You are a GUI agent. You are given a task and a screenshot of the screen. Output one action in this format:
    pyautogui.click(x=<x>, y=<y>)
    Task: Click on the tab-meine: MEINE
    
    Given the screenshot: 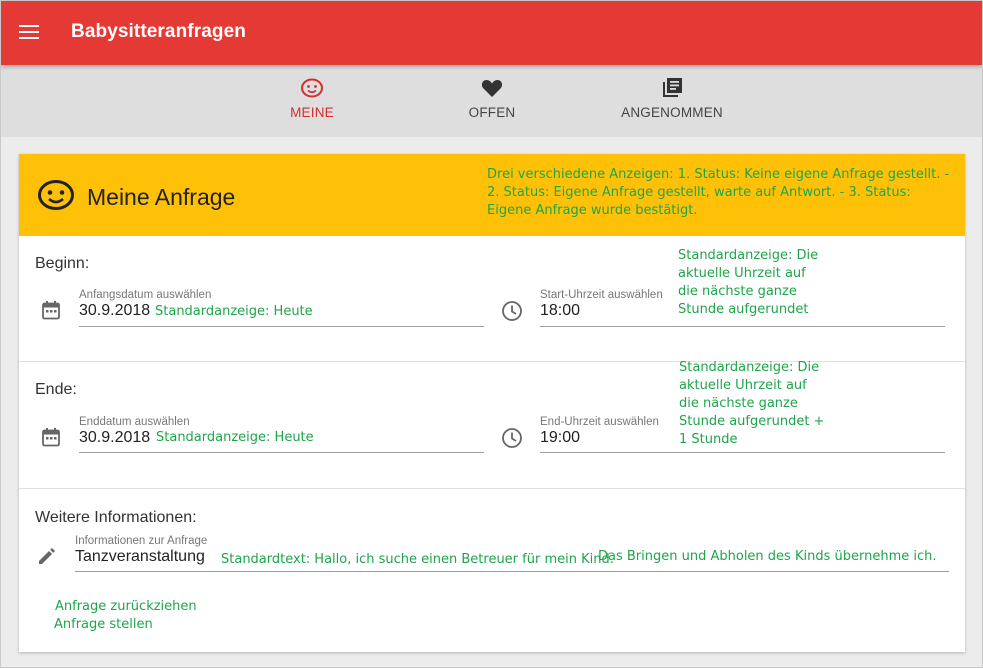 What is the action you would take?
    pyautogui.click(x=312, y=101)
    